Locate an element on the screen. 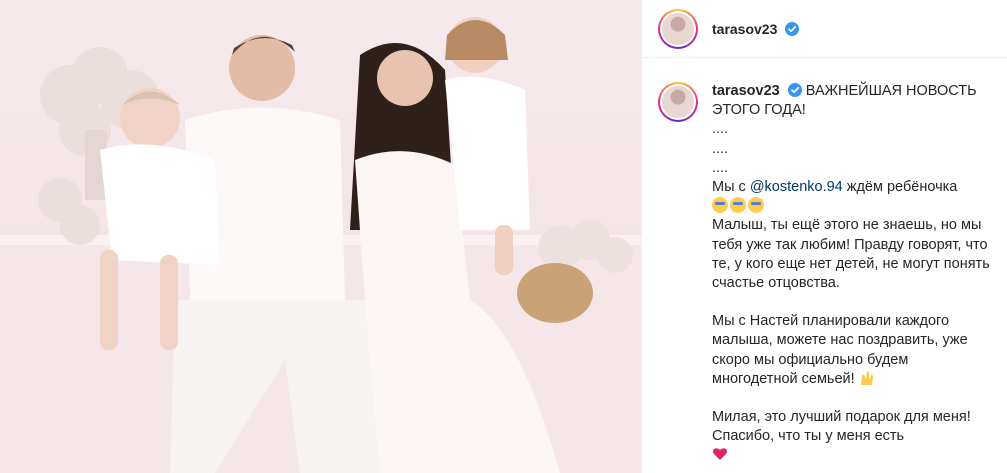  mention-suffix: ждём ребёночка is located at coordinates (902, 187).